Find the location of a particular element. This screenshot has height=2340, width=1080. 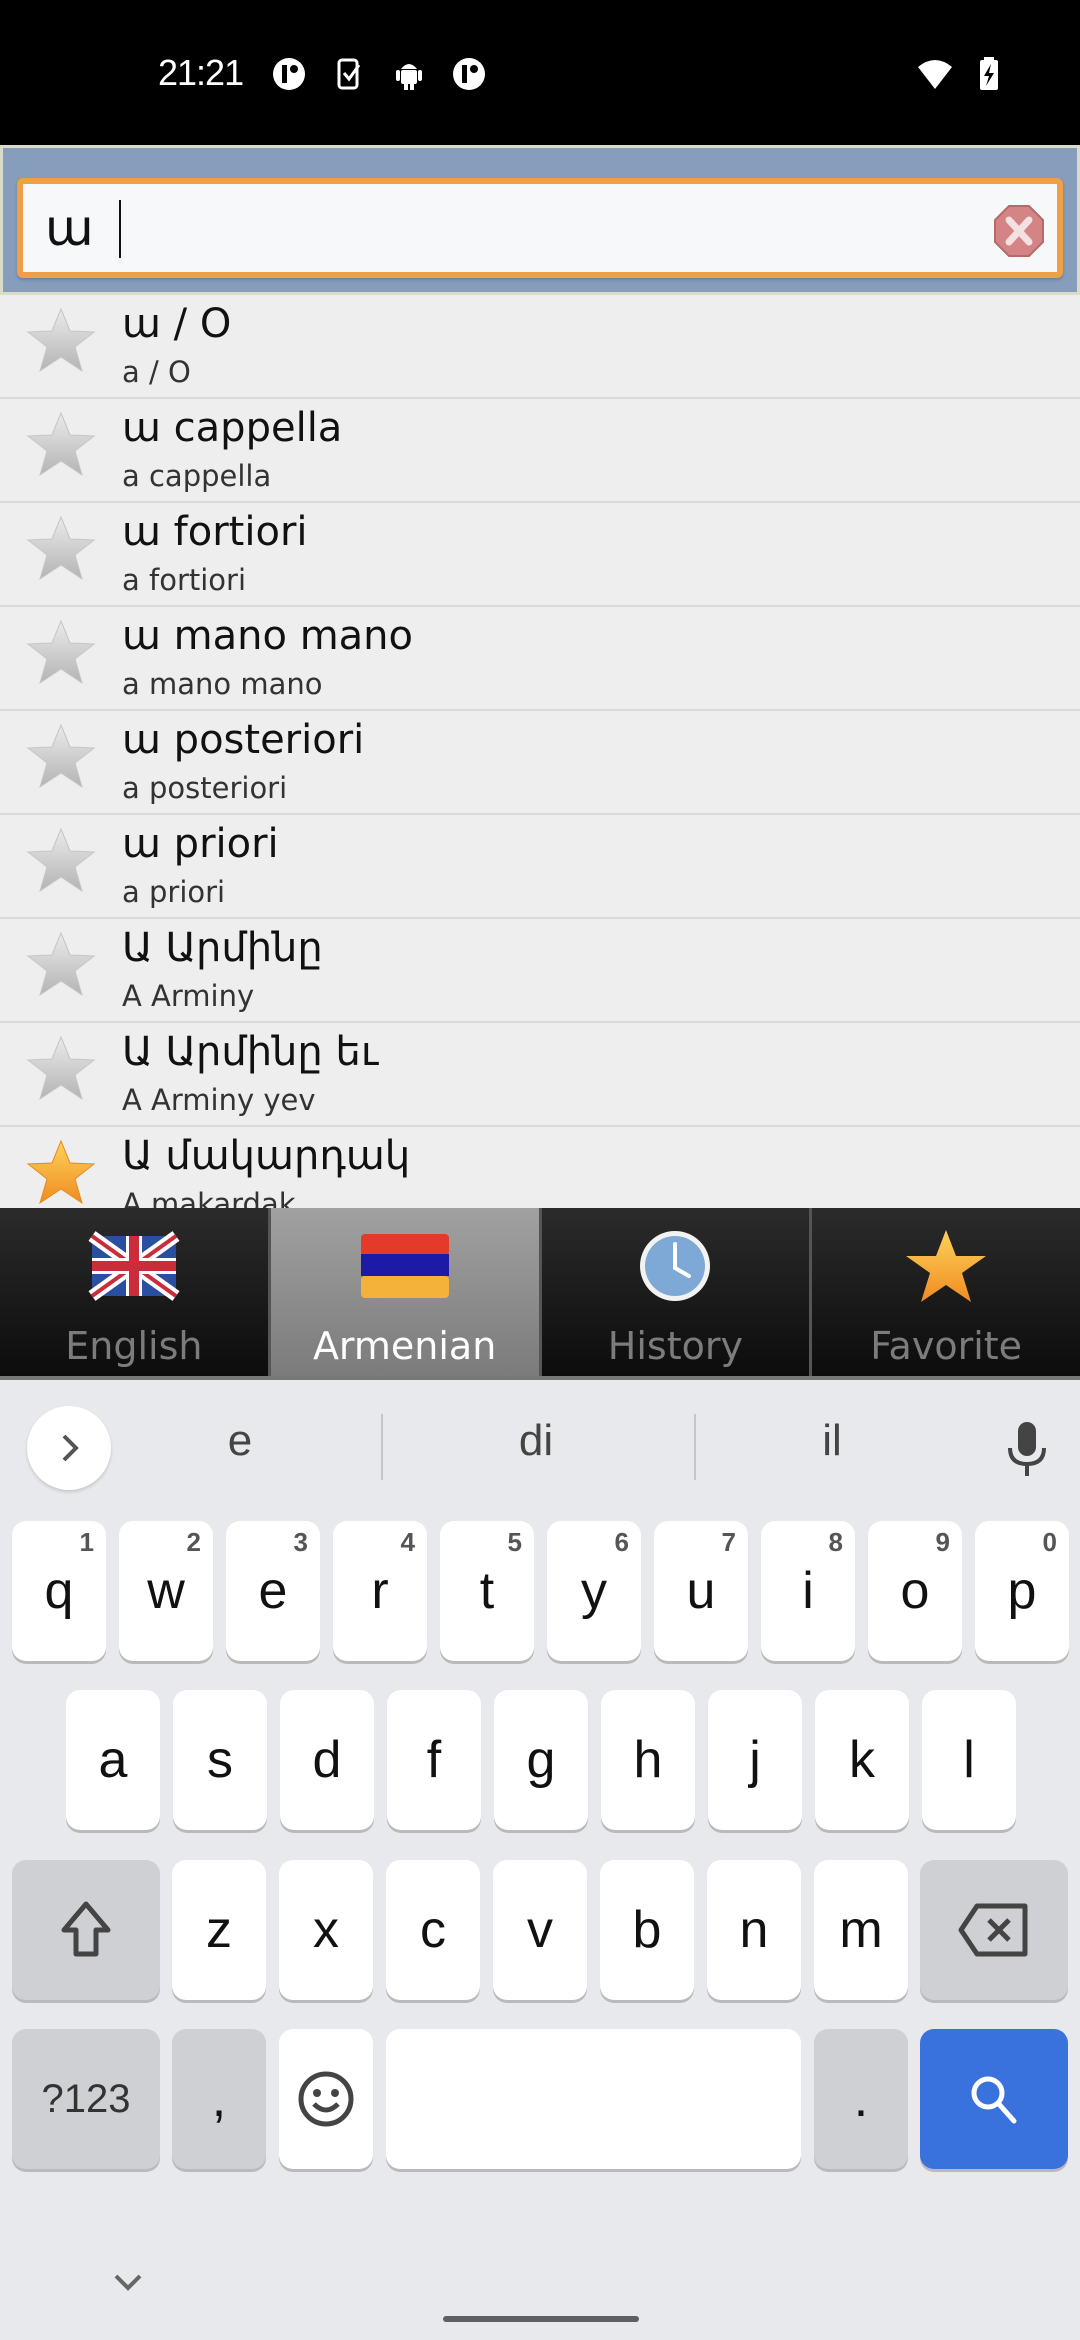

favorite-star-icon is located at coordinates (61, 1173).